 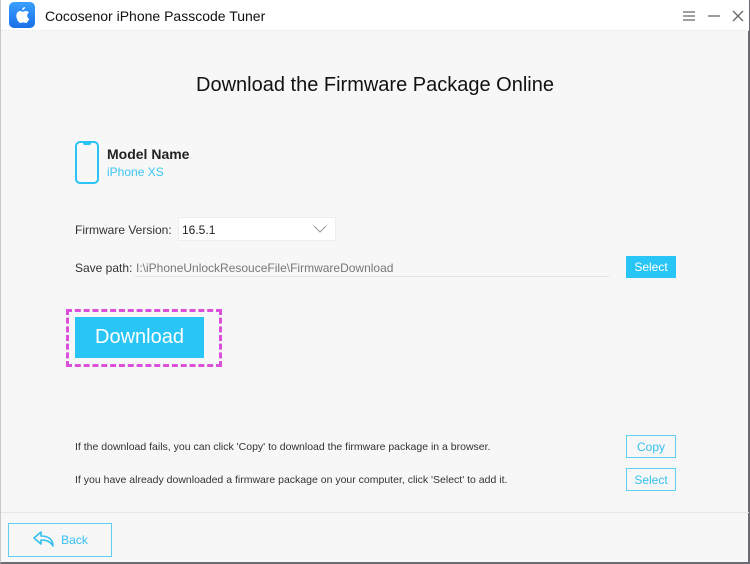 I want to click on minimize-icon, so click(x=714, y=16).